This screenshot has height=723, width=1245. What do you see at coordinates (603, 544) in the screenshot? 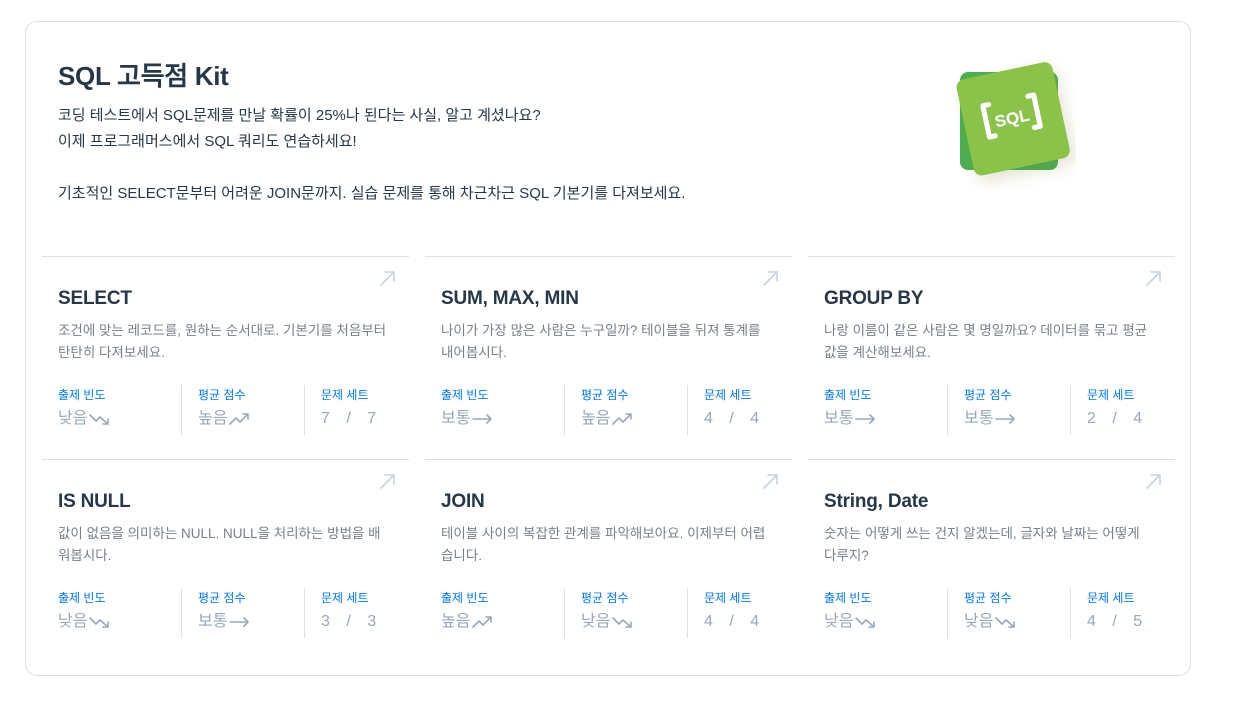
I see `course-description: 테이블 사이의 복잡한 관계를 파악해보아요. 이제부터 어렵습니다.` at bounding box center [603, 544].